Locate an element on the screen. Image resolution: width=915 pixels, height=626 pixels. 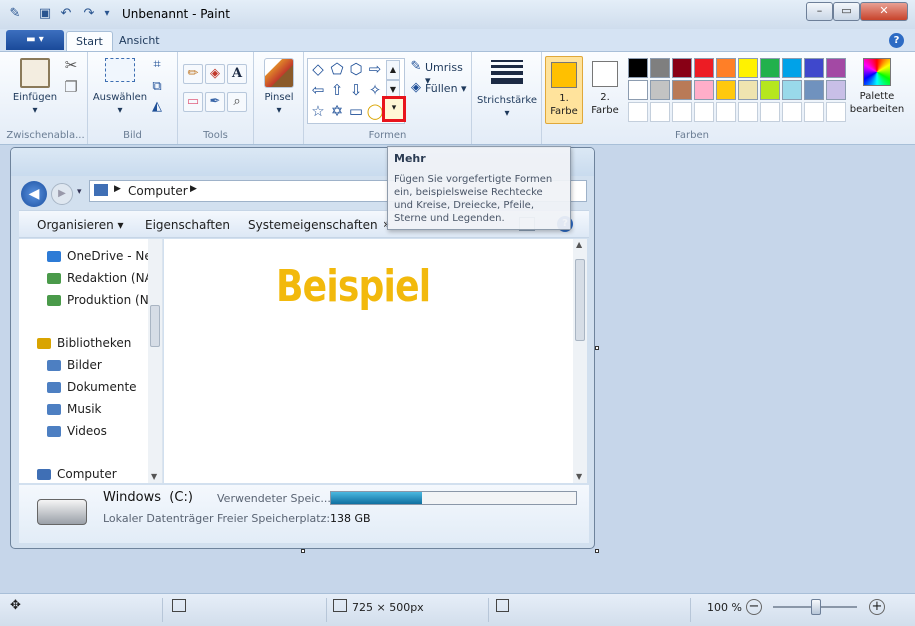
color2-button: 2. Farbe is located at coordinates (605, 90).